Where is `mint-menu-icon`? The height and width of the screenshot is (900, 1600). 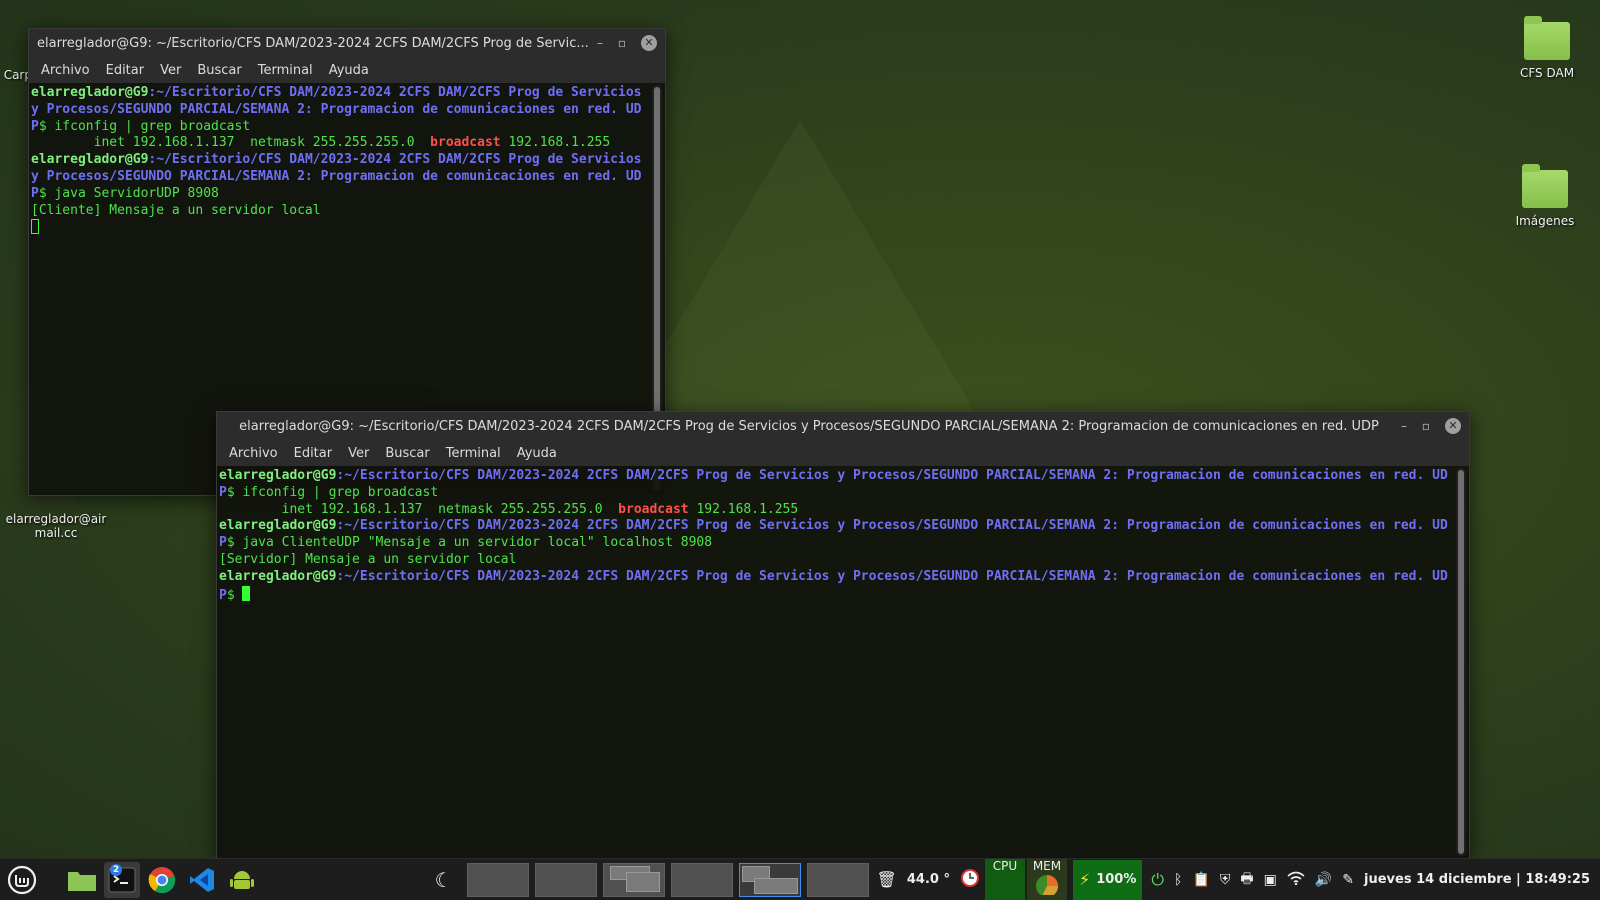 mint-menu-icon is located at coordinates (22, 880).